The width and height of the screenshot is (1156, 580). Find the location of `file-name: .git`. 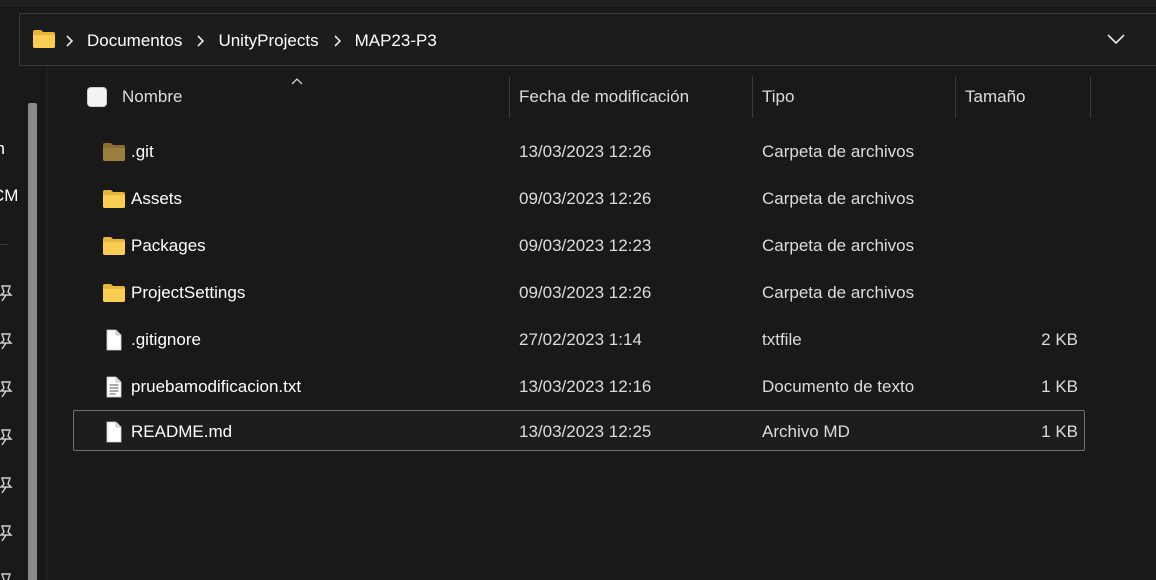

file-name: .git is located at coordinates (142, 151).